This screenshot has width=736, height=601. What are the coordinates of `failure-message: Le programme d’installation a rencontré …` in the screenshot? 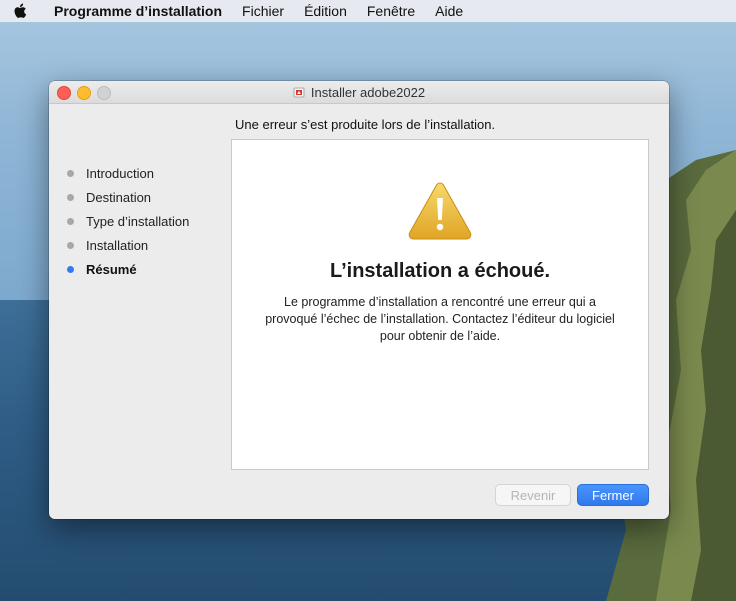 It's located at (440, 319).